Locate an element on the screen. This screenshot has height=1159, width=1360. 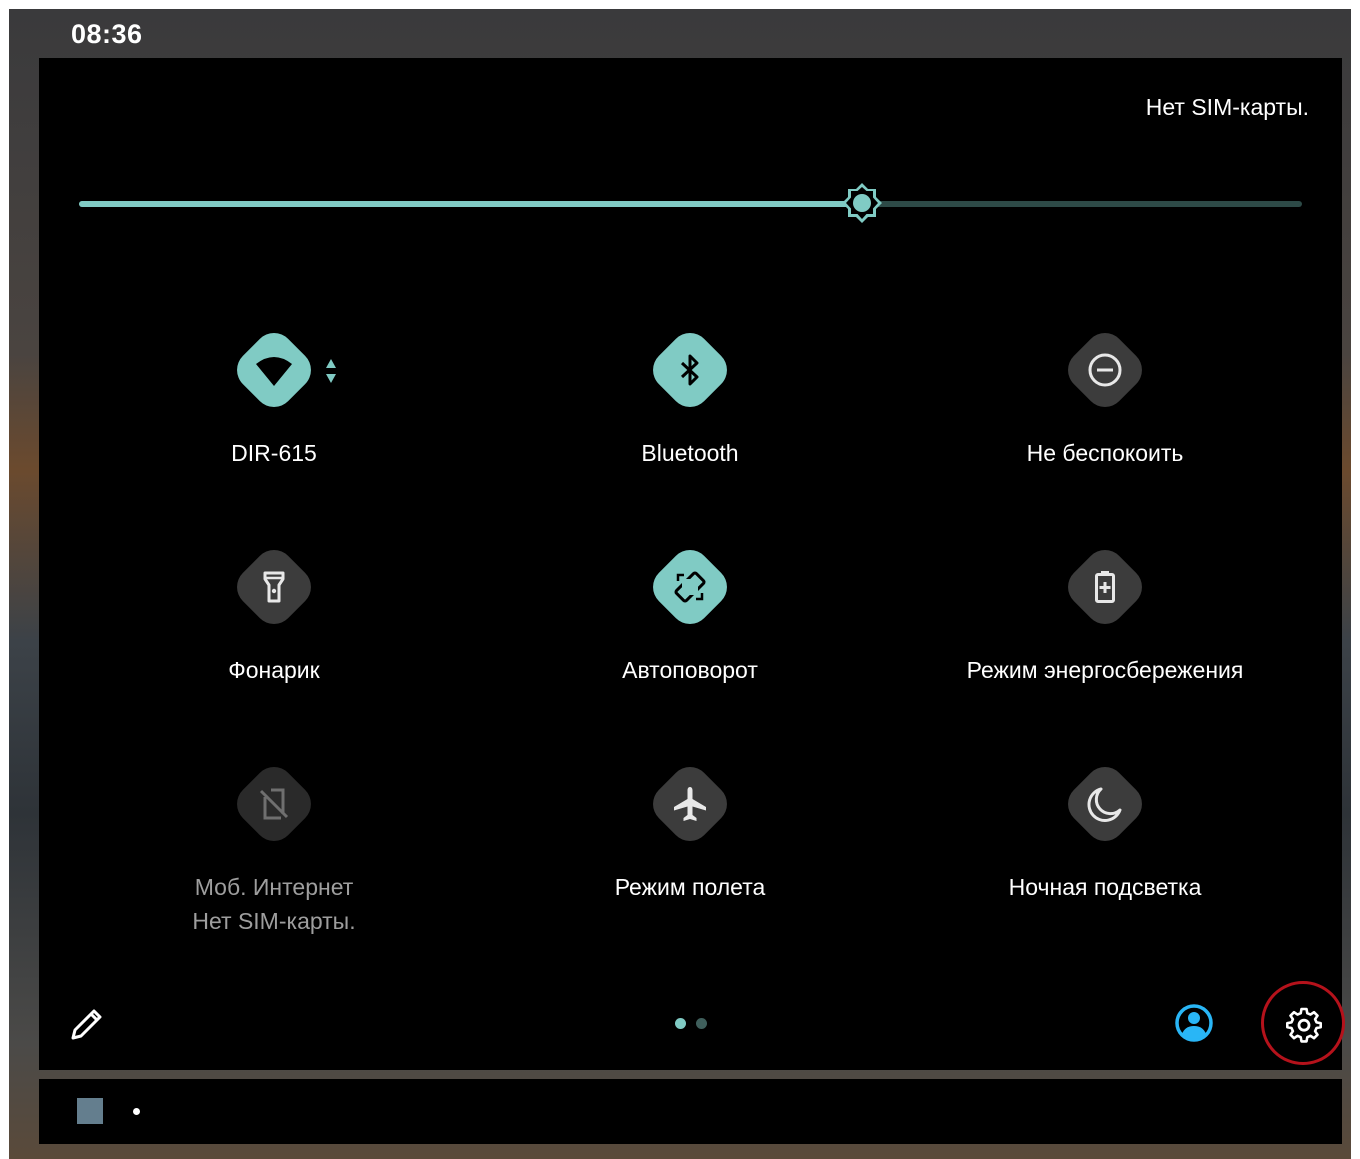
more-notifications-dot is located at coordinates (136, 1111).